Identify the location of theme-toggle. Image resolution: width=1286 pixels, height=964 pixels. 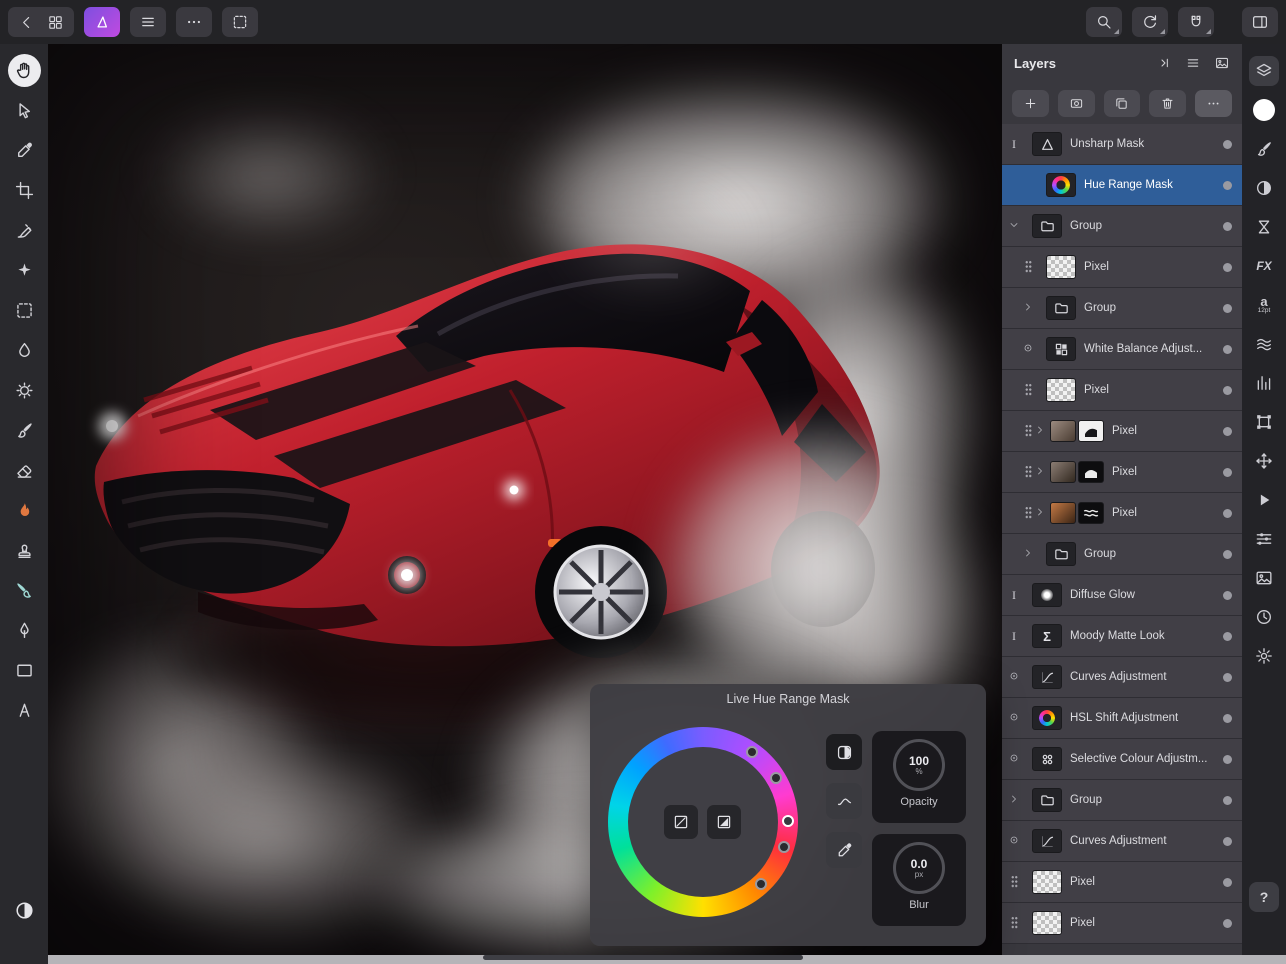
(24, 910).